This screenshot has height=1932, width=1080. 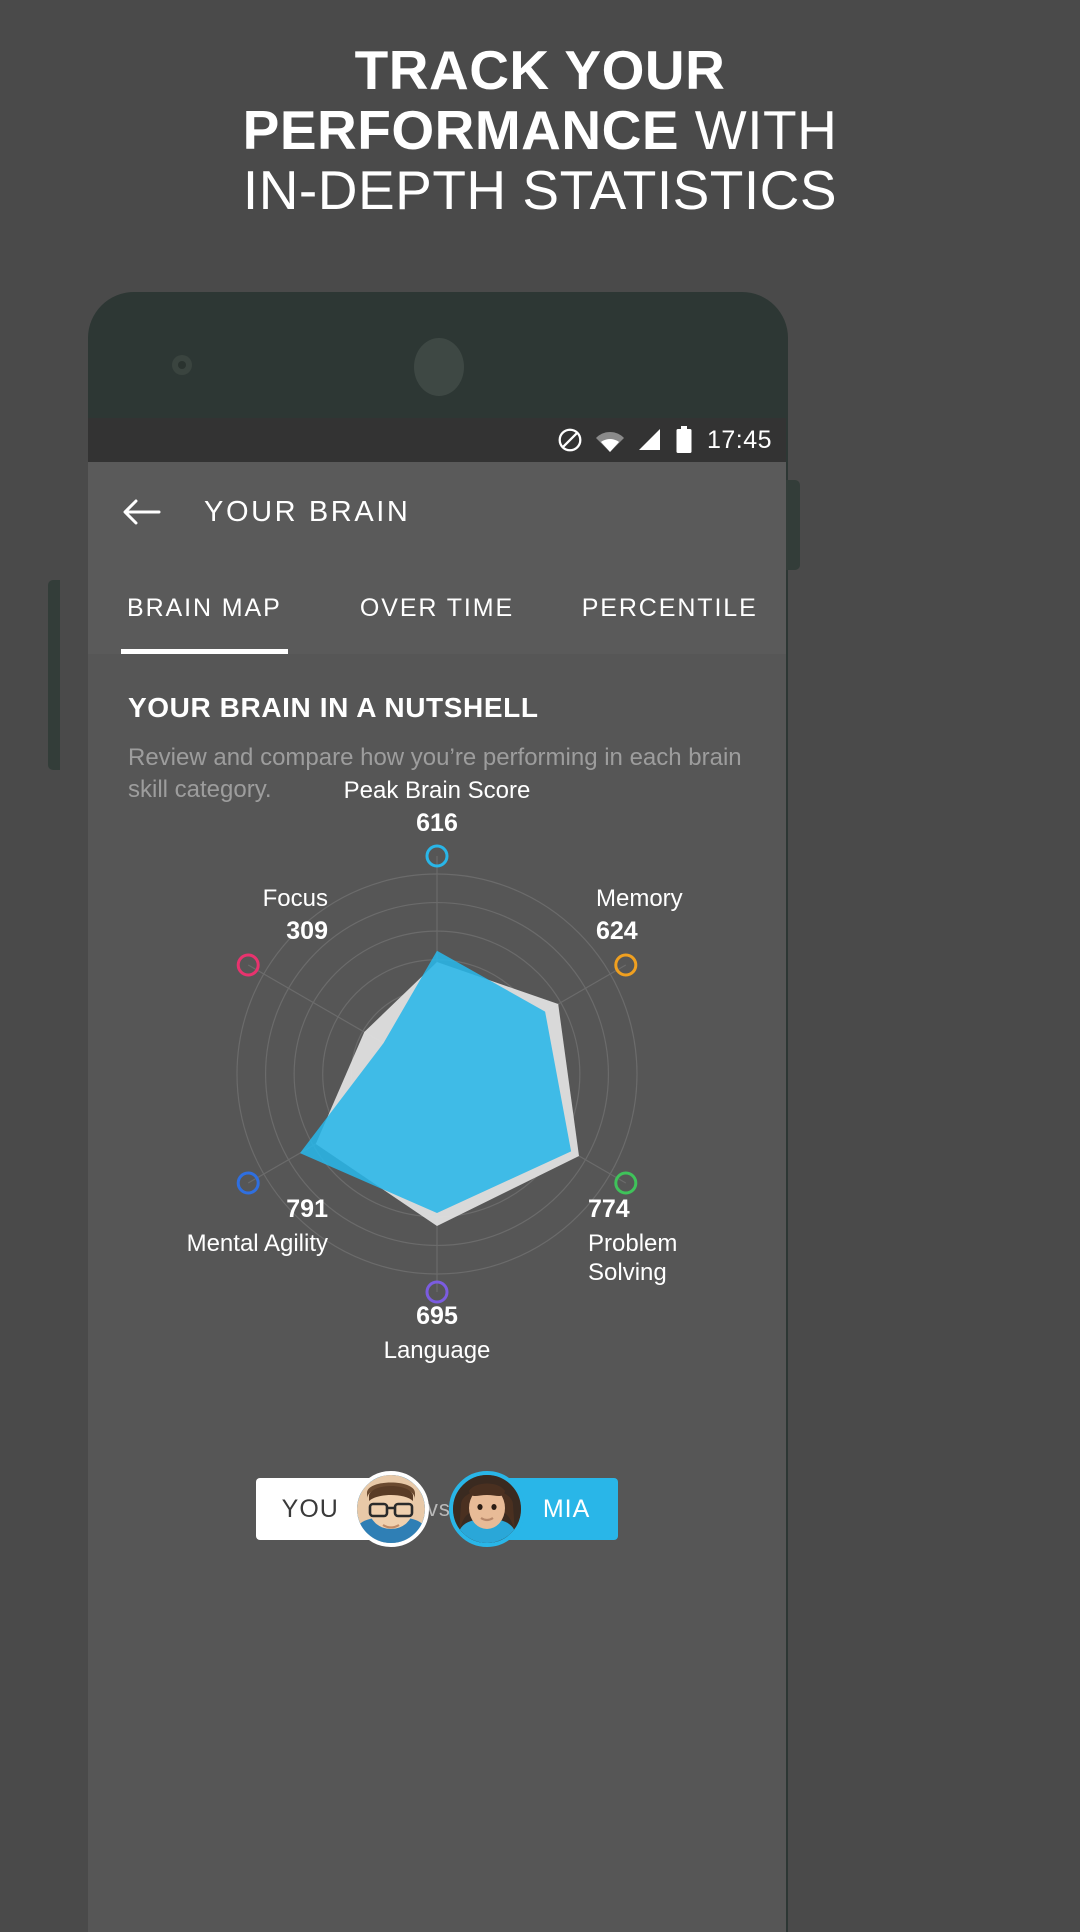 I want to click on axis-label-problem-solving-line1: Problem, so click(x=633, y=1243).